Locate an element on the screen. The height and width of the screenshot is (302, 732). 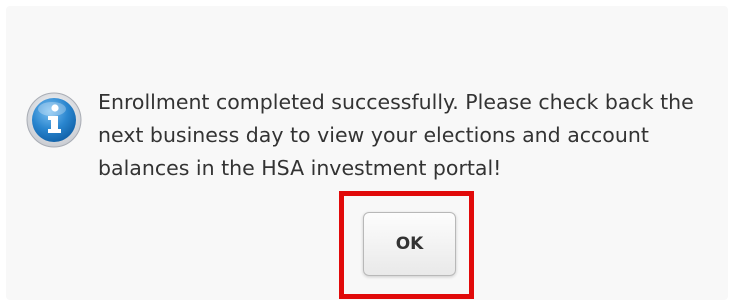
info-icon is located at coordinates (54, 120).